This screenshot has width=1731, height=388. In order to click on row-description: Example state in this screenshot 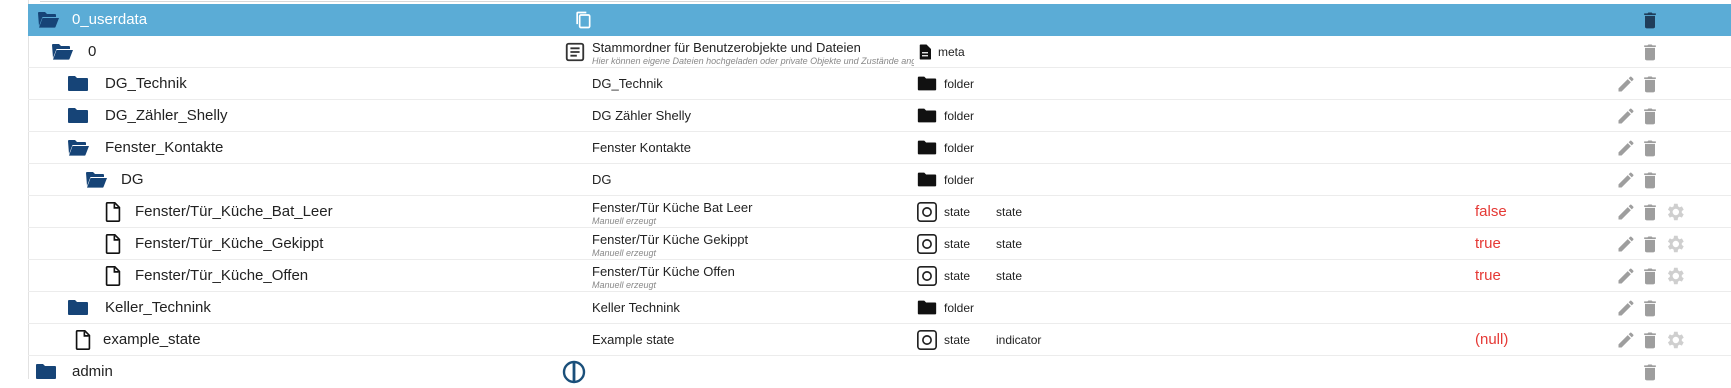, I will do `click(633, 339)`.